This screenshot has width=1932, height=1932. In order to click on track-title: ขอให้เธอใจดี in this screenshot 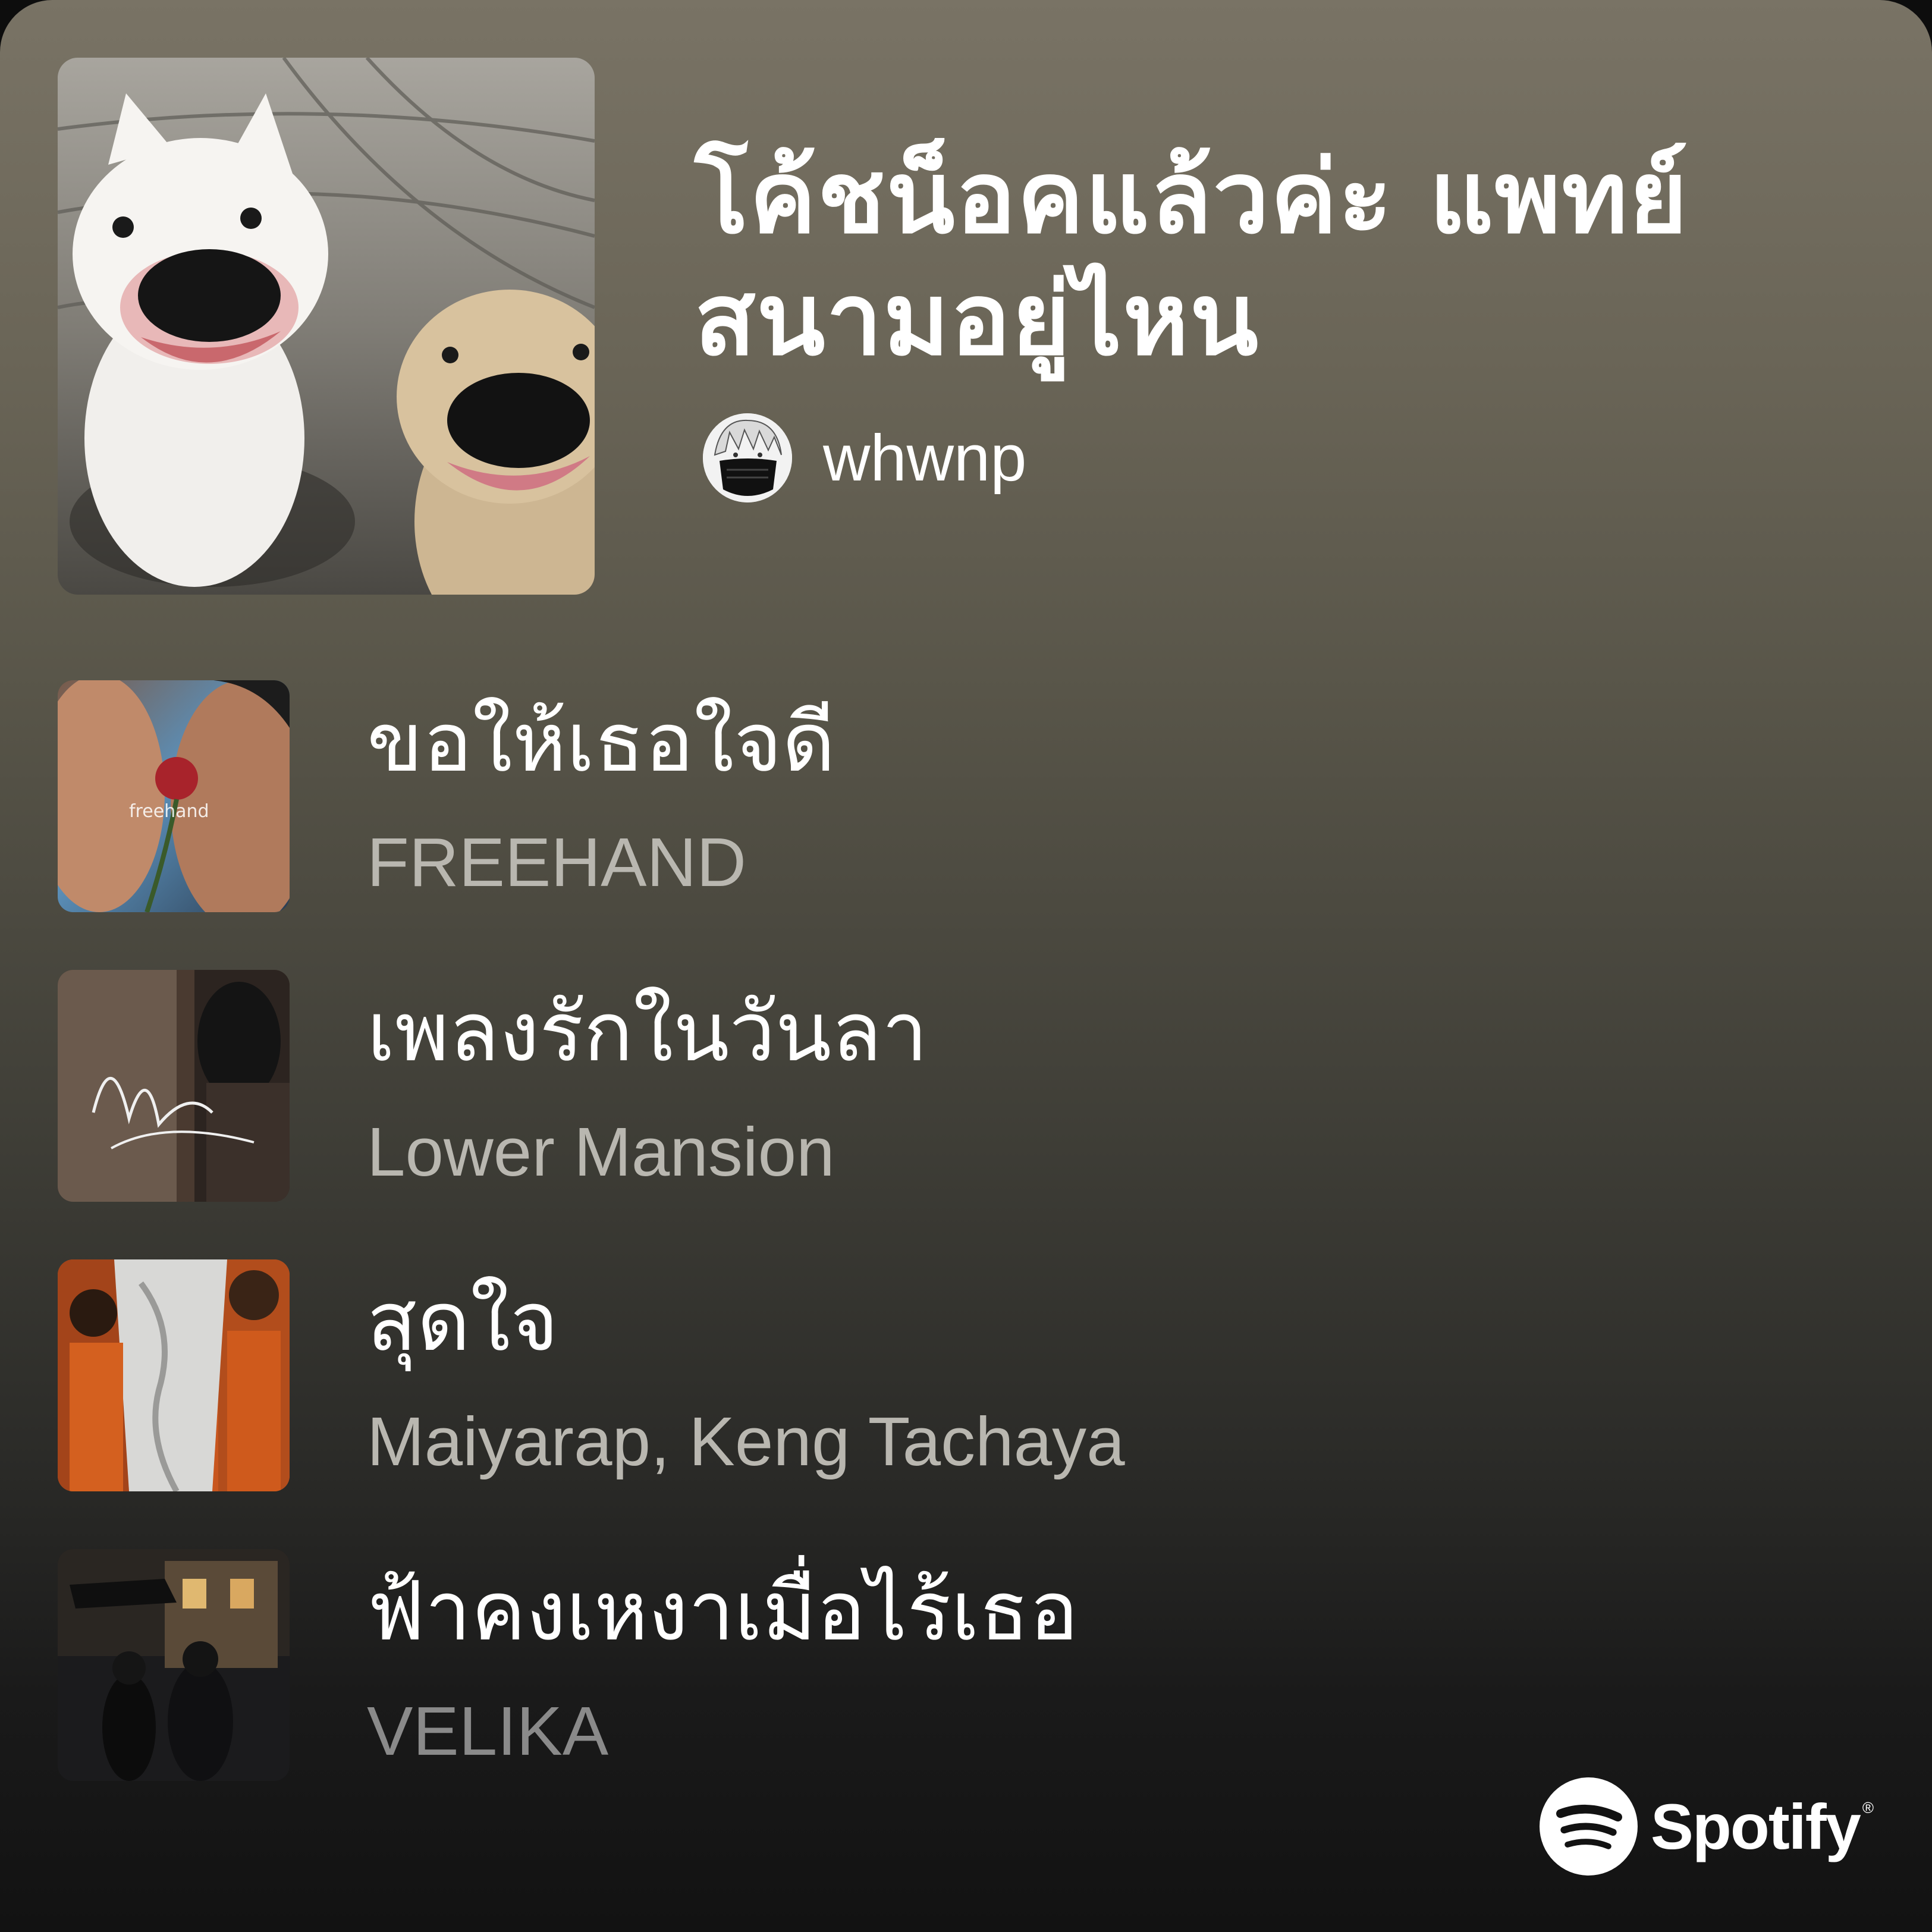, I will do `click(601, 742)`.